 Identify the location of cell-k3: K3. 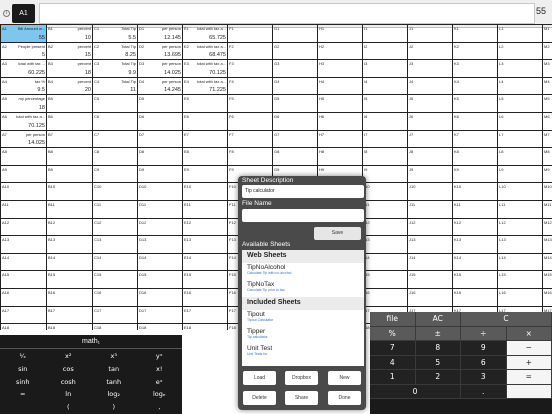
(475, 68).